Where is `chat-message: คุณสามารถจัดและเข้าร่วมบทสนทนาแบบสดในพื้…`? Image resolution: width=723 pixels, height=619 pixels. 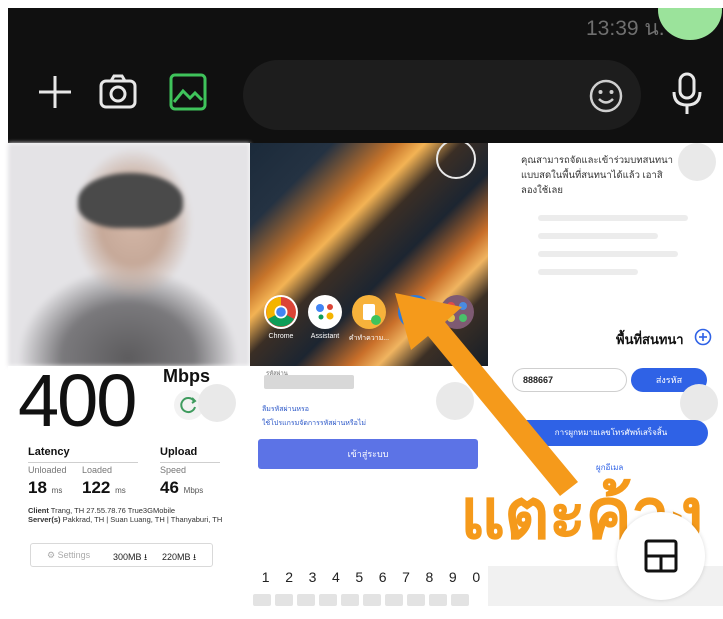
chat-message: คุณสามารถจัดและเข้าร่วมบทสนทนาแบบสดในพื้… is located at coordinates (597, 175).